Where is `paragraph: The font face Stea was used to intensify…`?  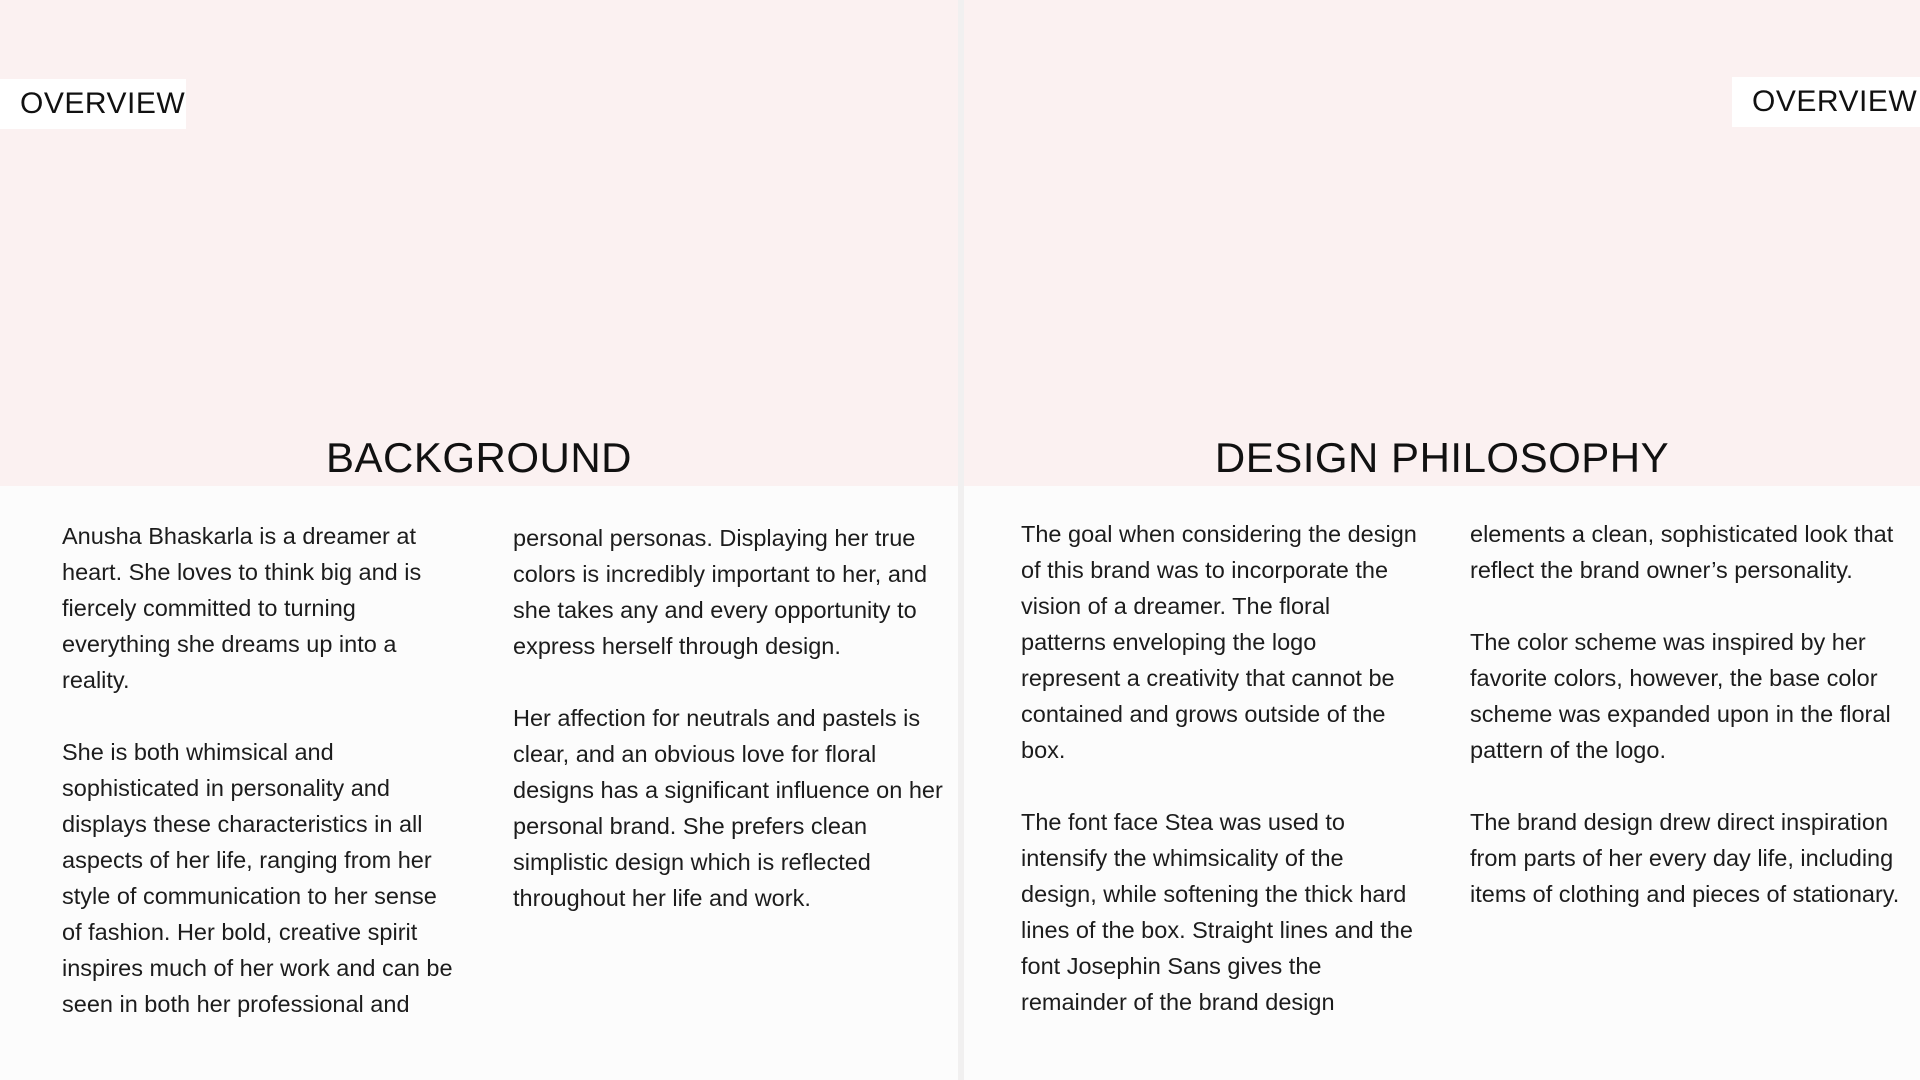 paragraph: The font face Stea was used to intensify… is located at coordinates (1217, 912).